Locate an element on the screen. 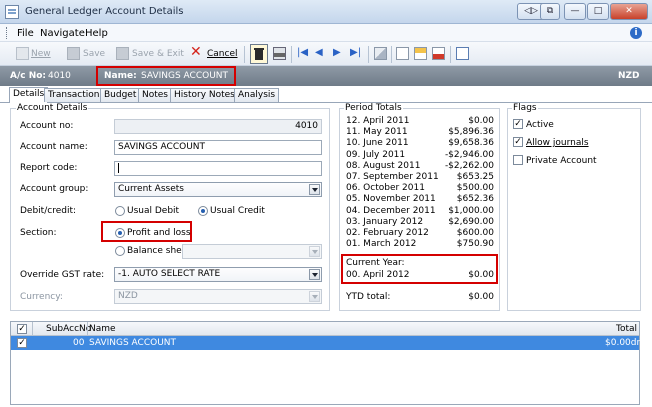 The height and width of the screenshot is (407, 652). period-row-value: $653.25 is located at coordinates (475, 177).